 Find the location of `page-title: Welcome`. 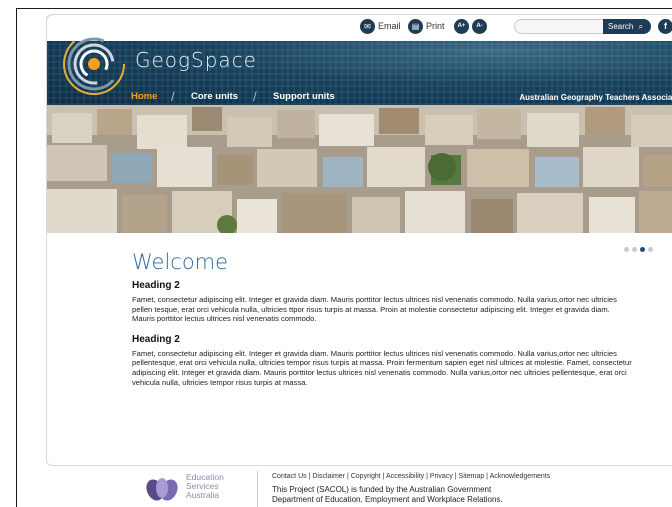

page-title: Welcome is located at coordinates (180, 262).